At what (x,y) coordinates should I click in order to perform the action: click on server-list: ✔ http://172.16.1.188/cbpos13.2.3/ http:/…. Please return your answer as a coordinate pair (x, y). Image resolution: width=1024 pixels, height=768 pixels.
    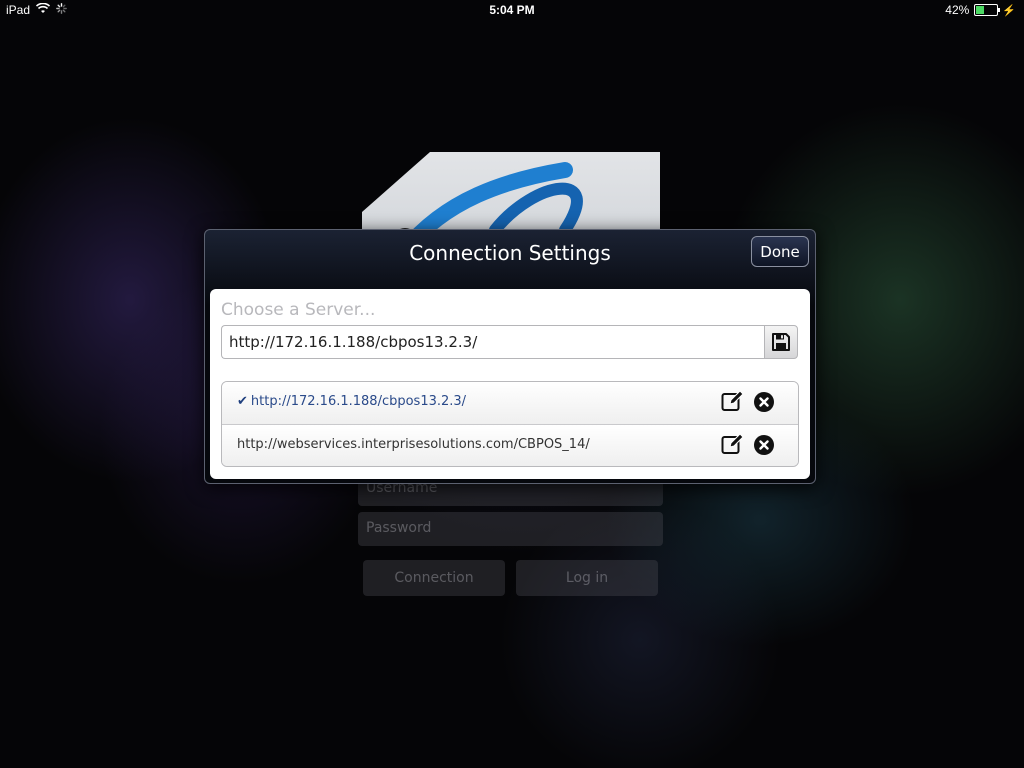
    Looking at the image, I should click on (510, 424).